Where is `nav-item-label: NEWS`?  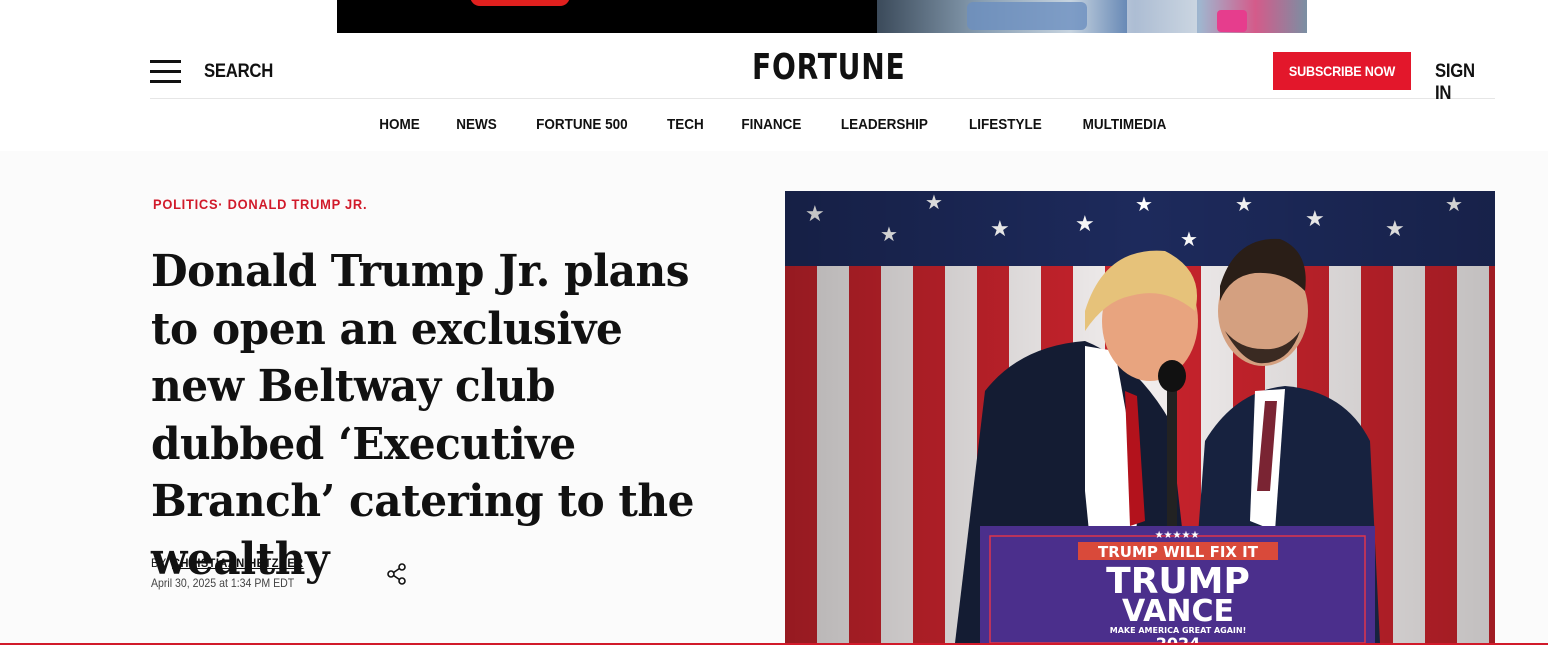 nav-item-label: NEWS is located at coordinates (476, 124).